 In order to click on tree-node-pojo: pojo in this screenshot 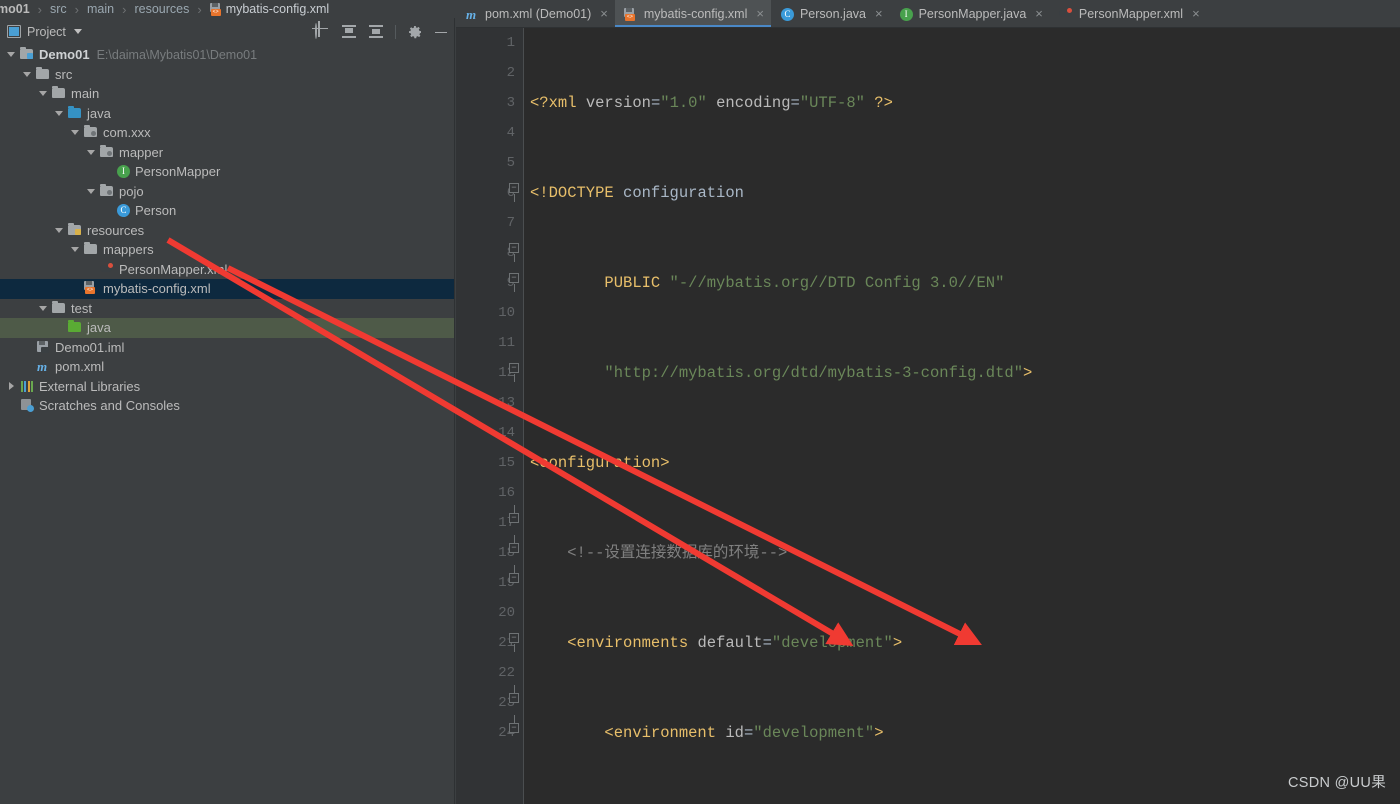, I will do `click(227, 192)`.